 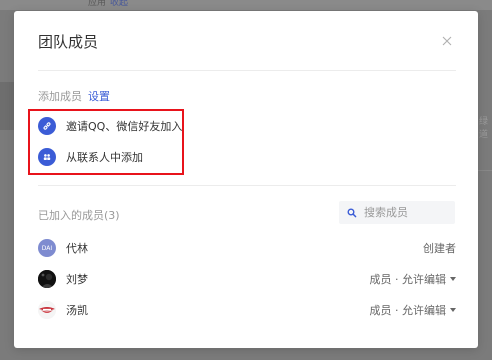 I want to click on close-button, so click(x=447, y=40).